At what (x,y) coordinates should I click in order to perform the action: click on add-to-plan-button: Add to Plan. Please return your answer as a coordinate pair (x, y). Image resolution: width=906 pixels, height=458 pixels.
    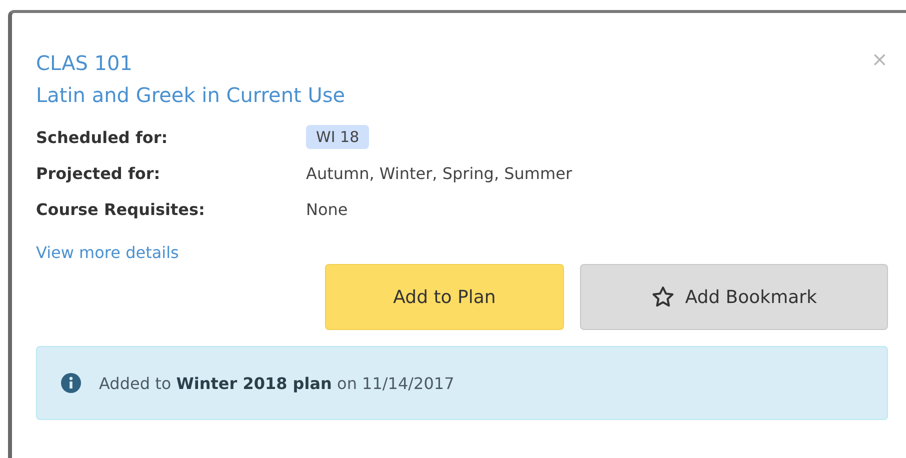
    Looking at the image, I should click on (444, 297).